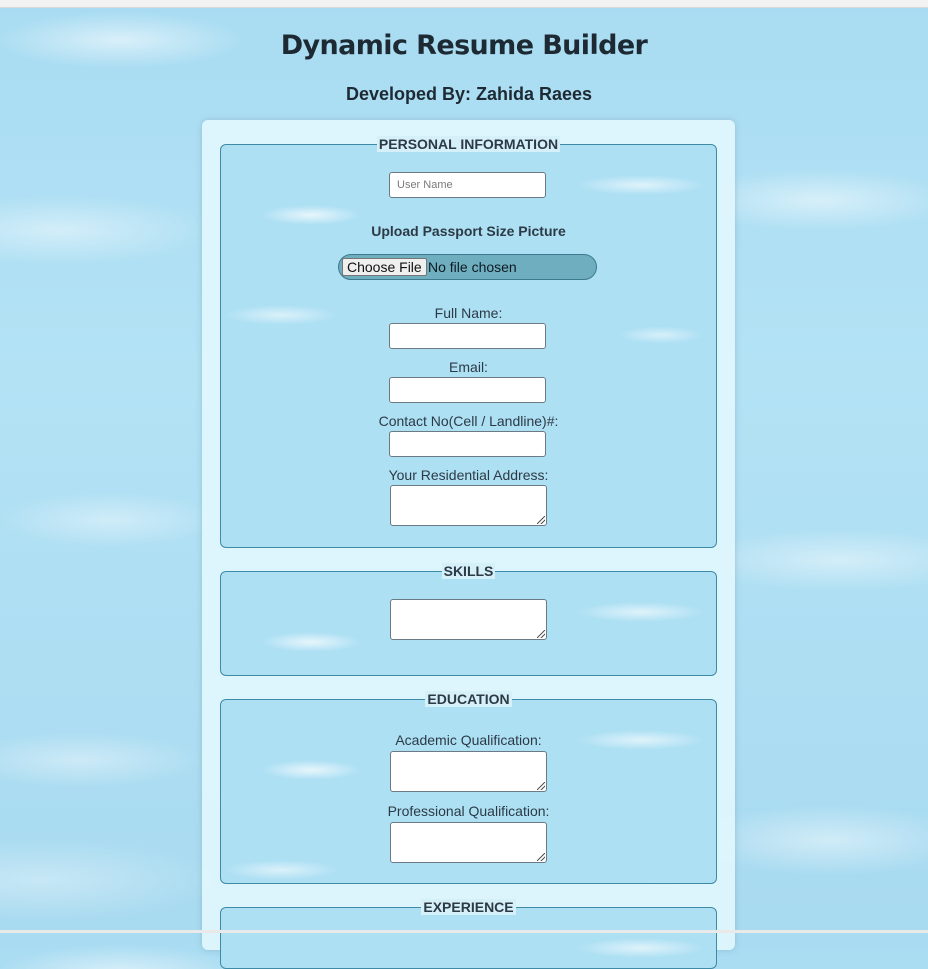  I want to click on skills-section: SKILLS, so click(468, 619).